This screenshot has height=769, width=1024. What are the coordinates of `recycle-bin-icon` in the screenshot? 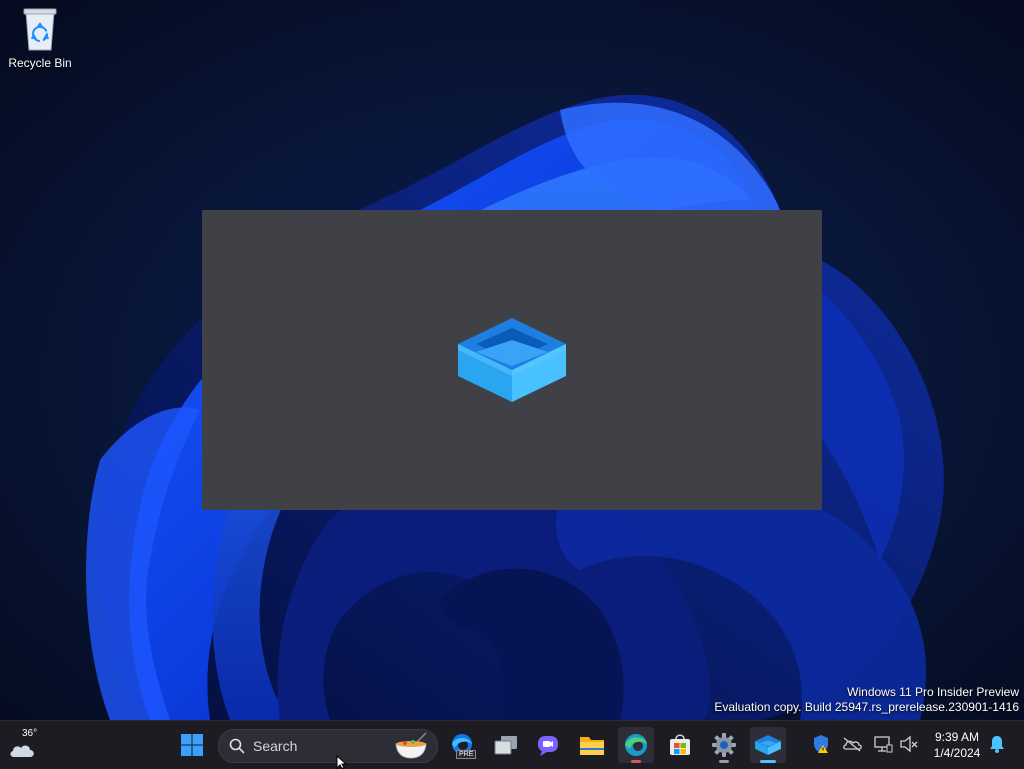 It's located at (40, 29).